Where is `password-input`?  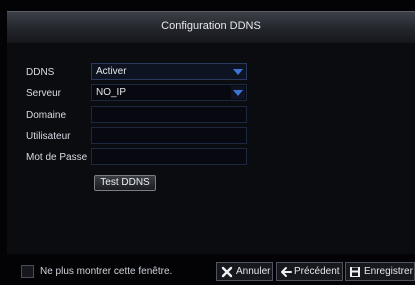
password-input is located at coordinates (169, 156).